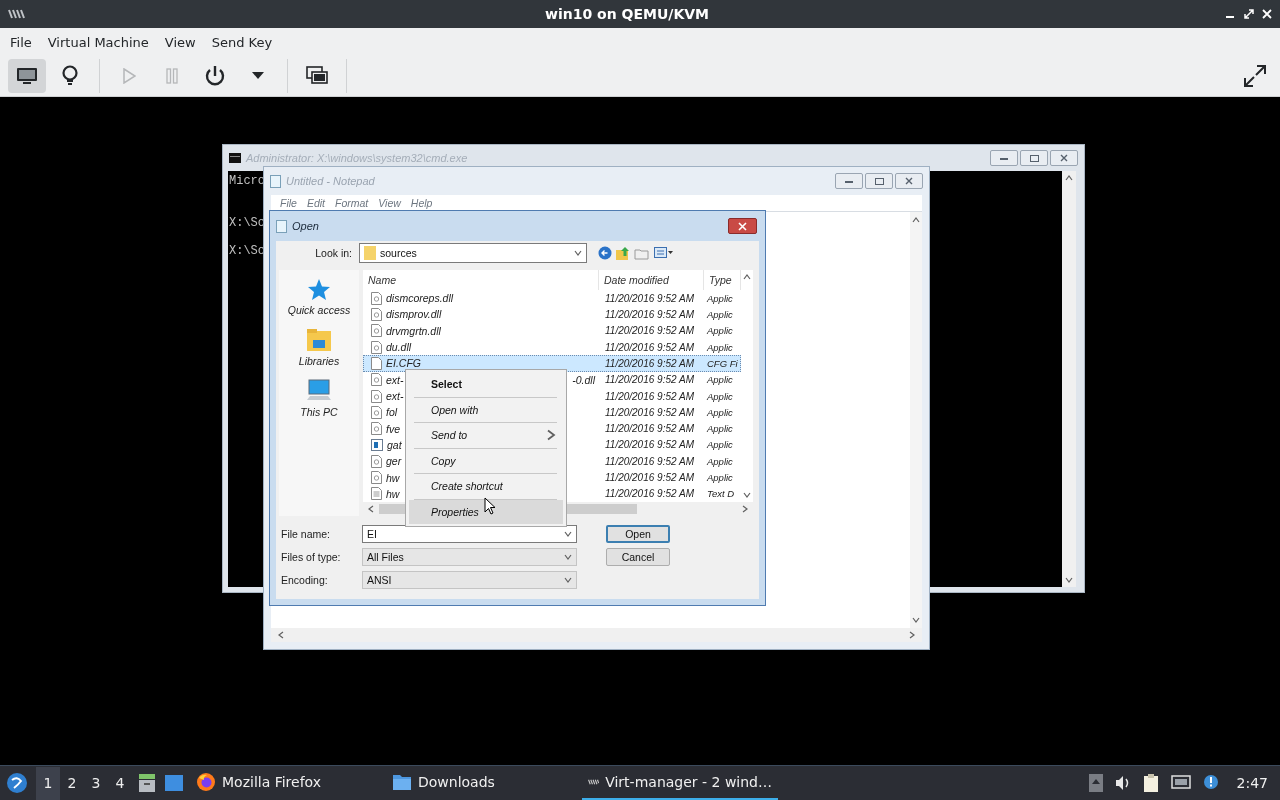 The width and height of the screenshot is (1280, 800). What do you see at coordinates (206, 782) in the screenshot?
I see `firefox-icon` at bounding box center [206, 782].